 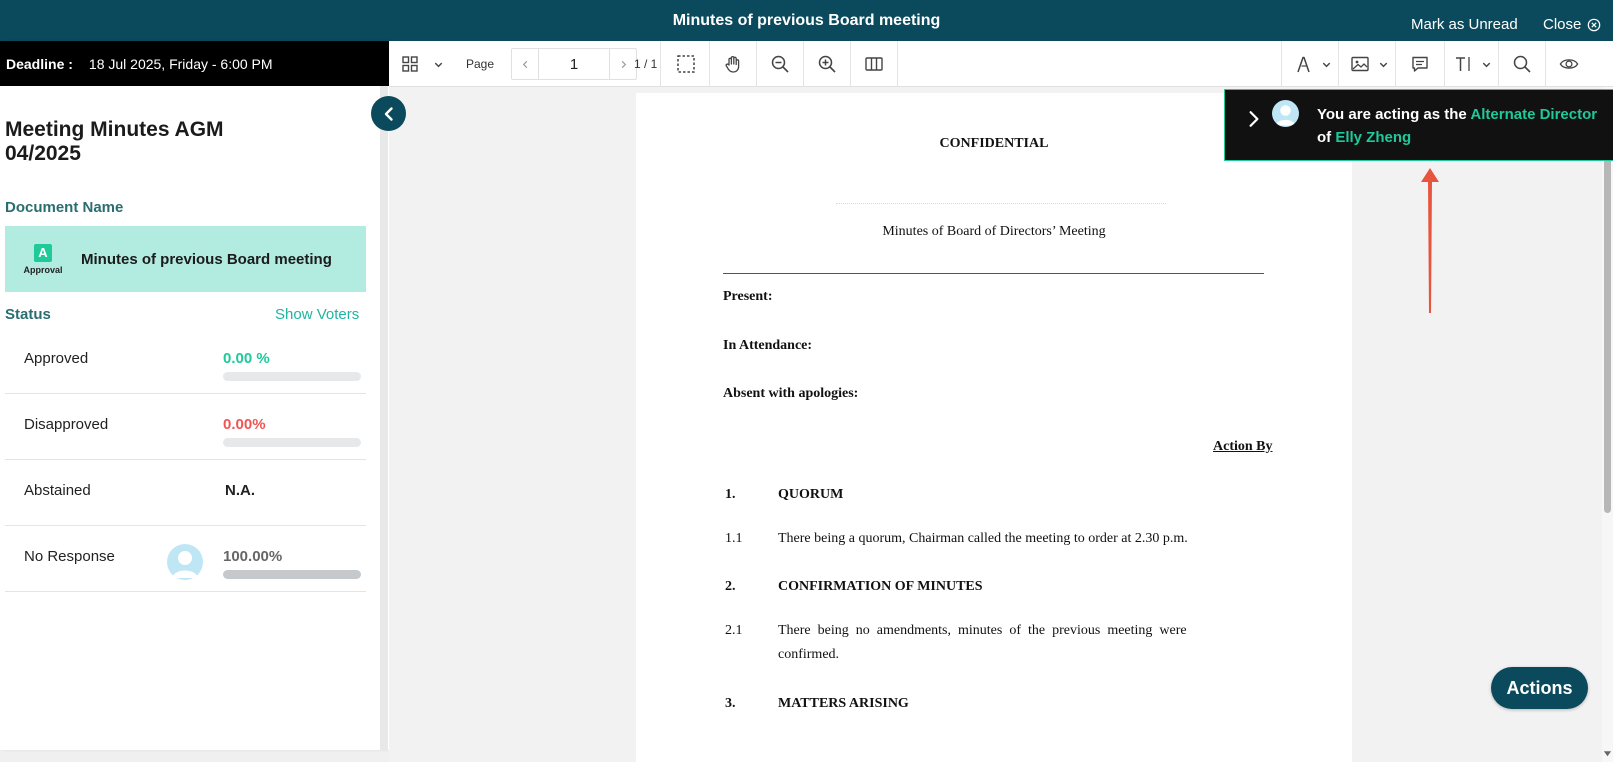 I want to click on thumbnails-button, so click(x=410, y=64).